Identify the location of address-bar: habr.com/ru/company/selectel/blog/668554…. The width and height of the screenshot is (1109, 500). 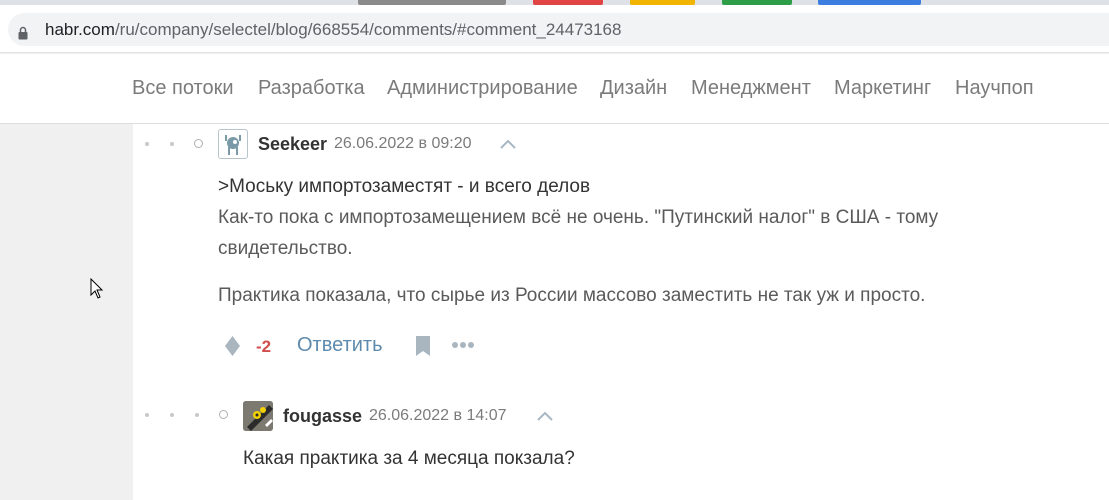
(554, 29).